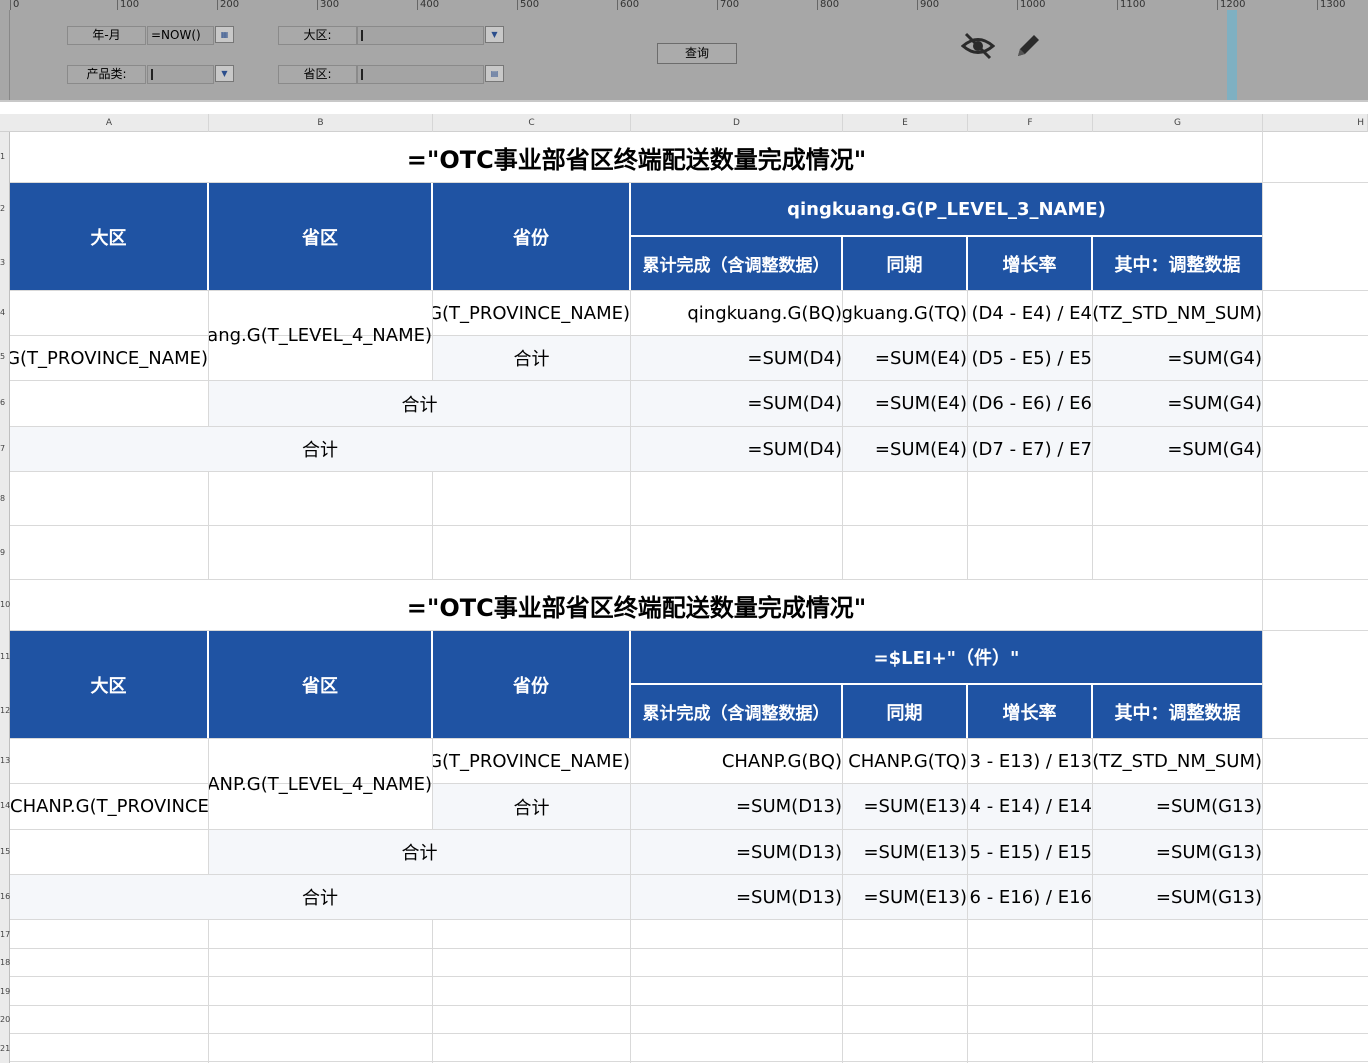 The image size is (1368, 1063). I want to click on cell-F13: (D13 - E13) / E13, so click(1030, 761).